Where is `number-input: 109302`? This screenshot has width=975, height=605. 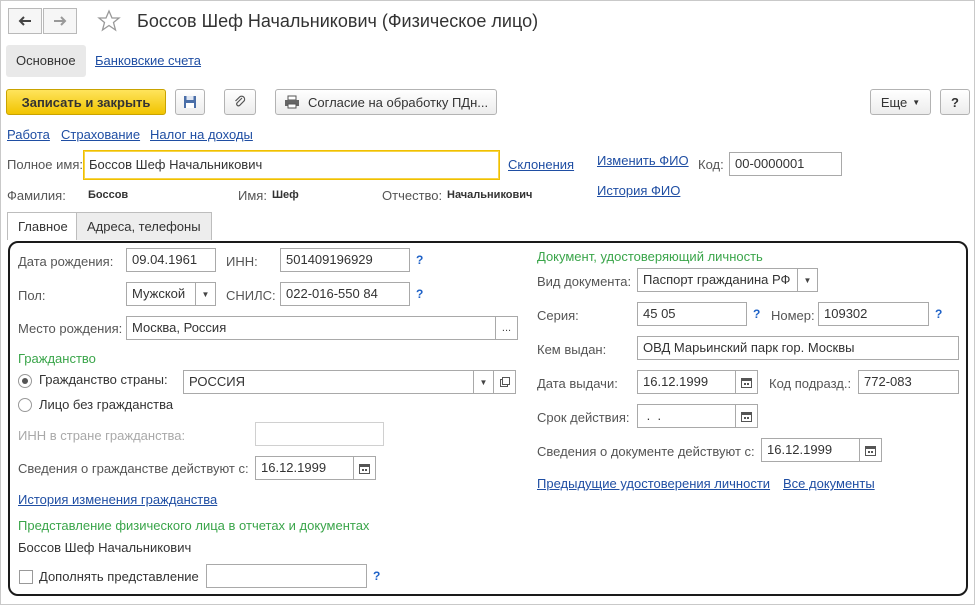 number-input: 109302 is located at coordinates (873, 314).